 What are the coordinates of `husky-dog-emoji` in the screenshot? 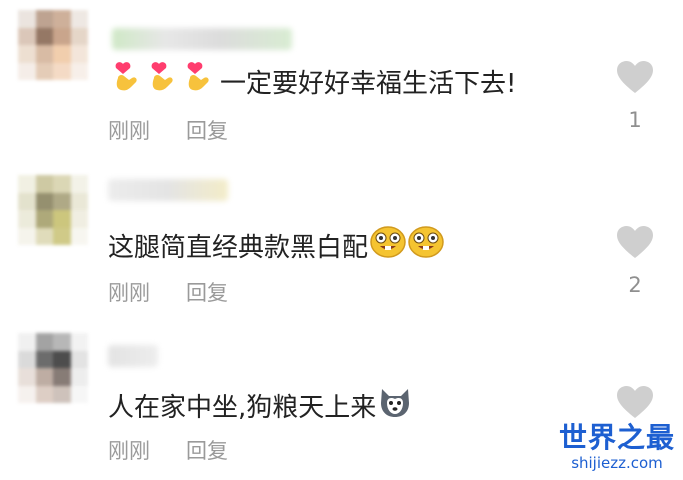 It's located at (395, 405).